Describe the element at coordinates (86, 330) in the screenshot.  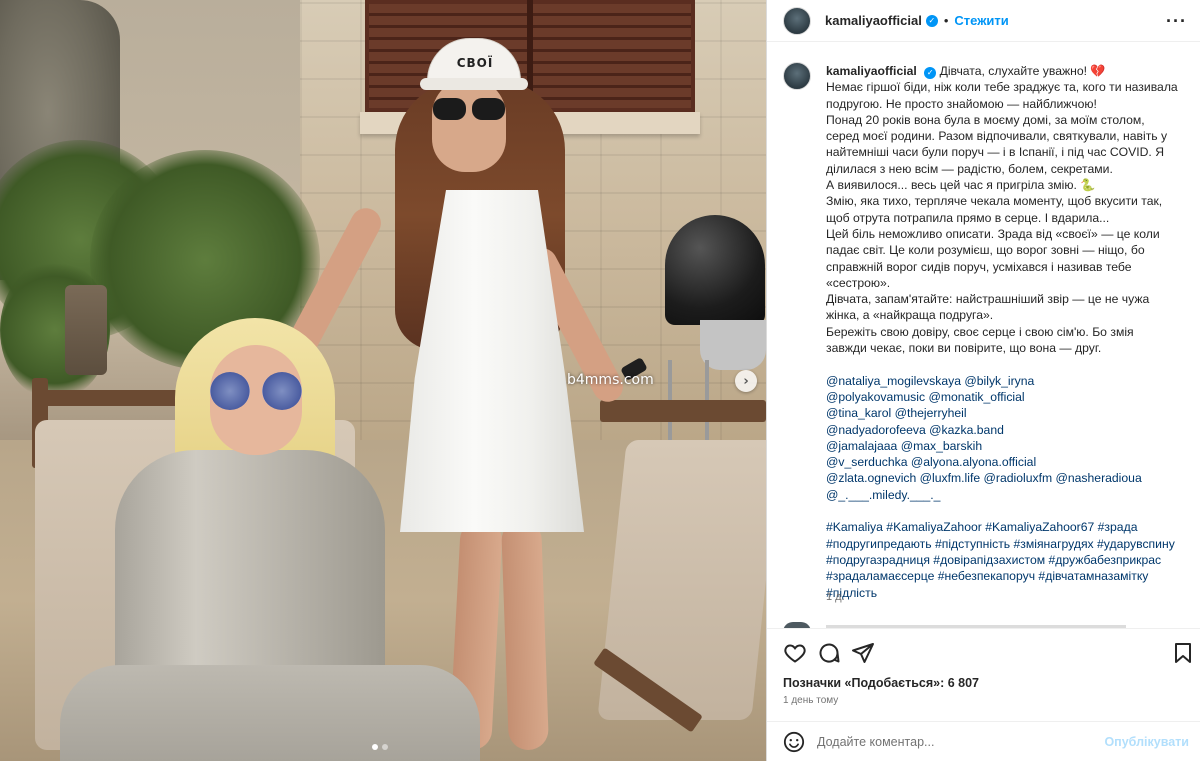
I see `lantern` at that location.